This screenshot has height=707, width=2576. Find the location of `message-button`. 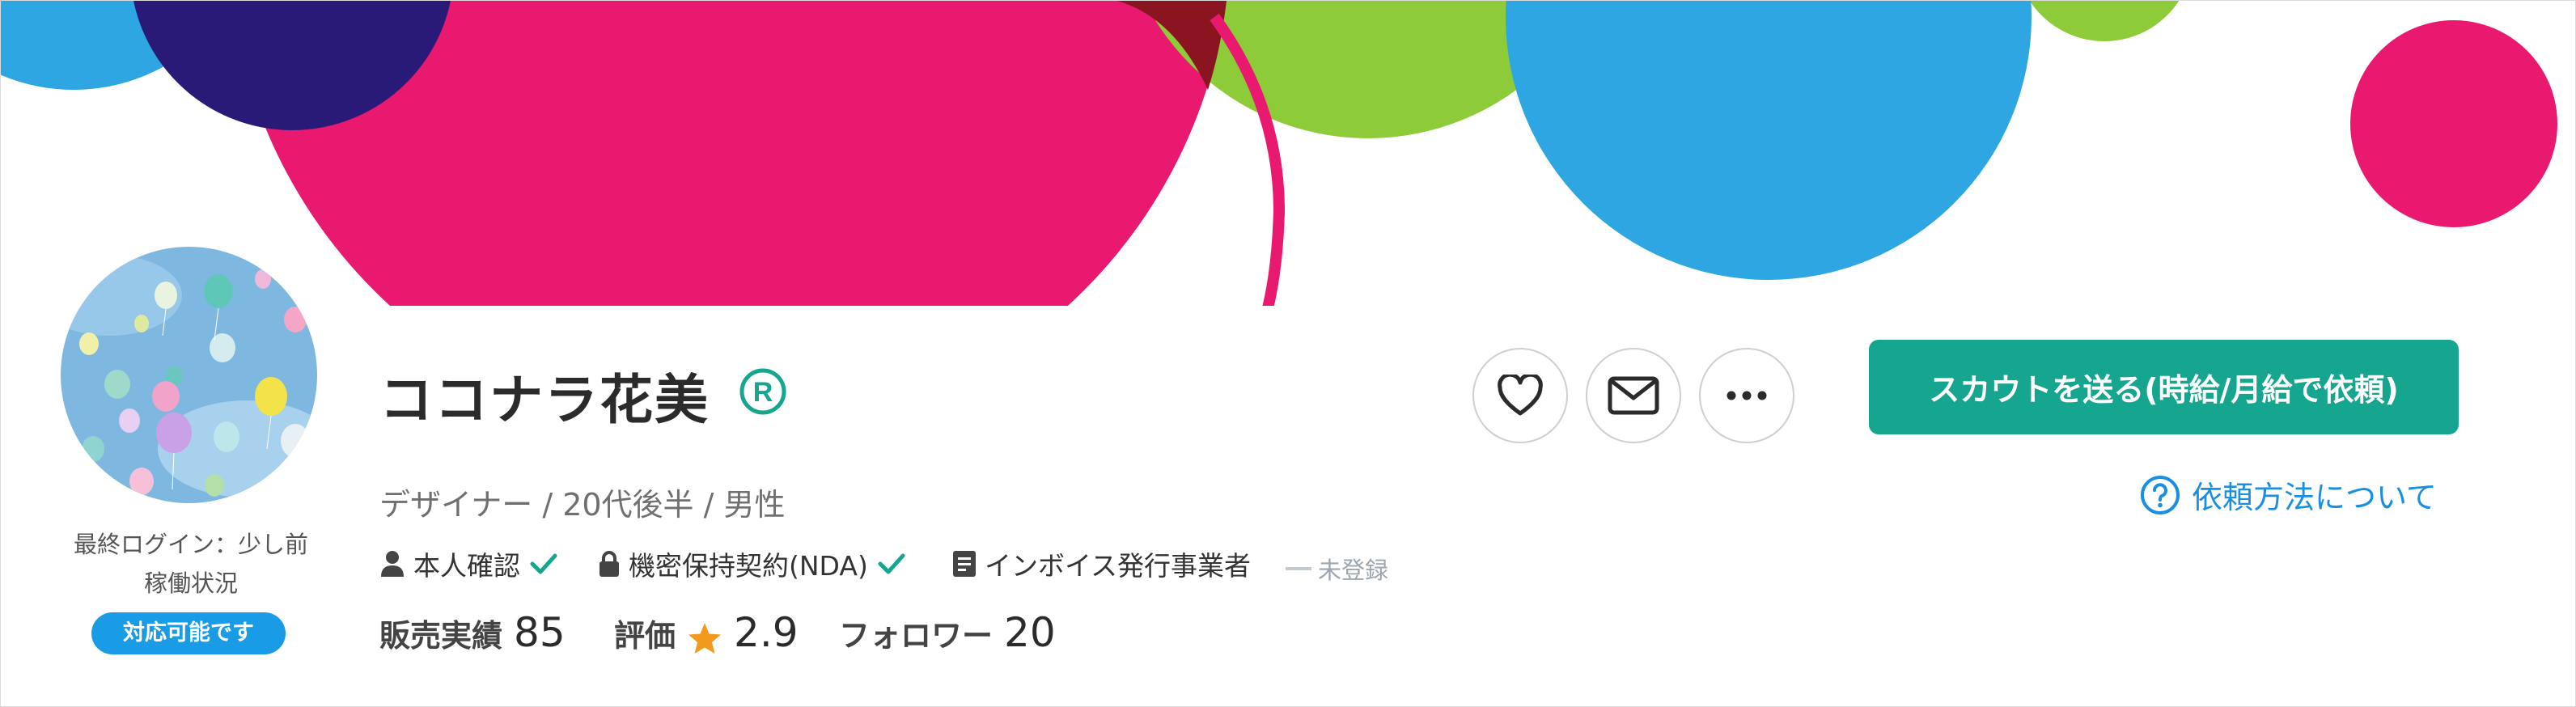

message-button is located at coordinates (1633, 396).